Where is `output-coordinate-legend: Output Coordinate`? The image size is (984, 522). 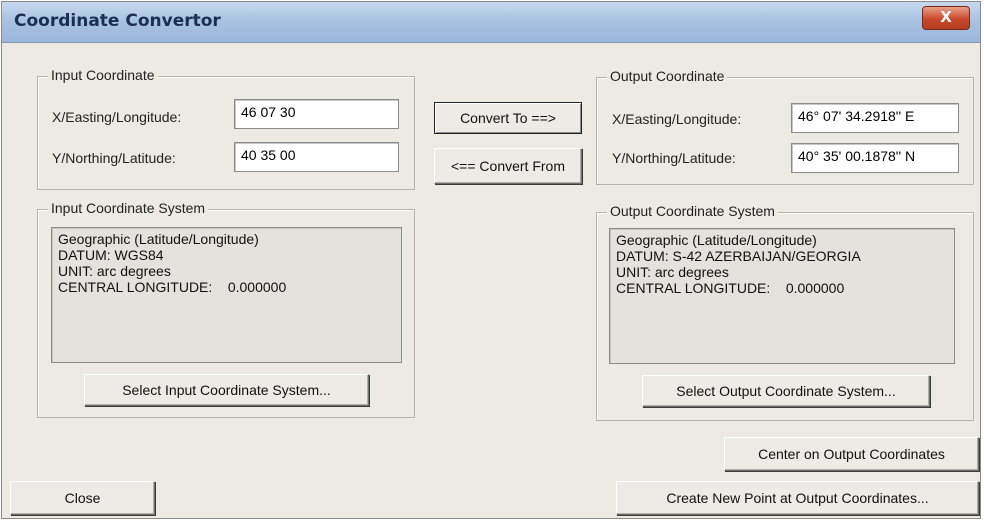 output-coordinate-legend: Output Coordinate is located at coordinates (667, 76).